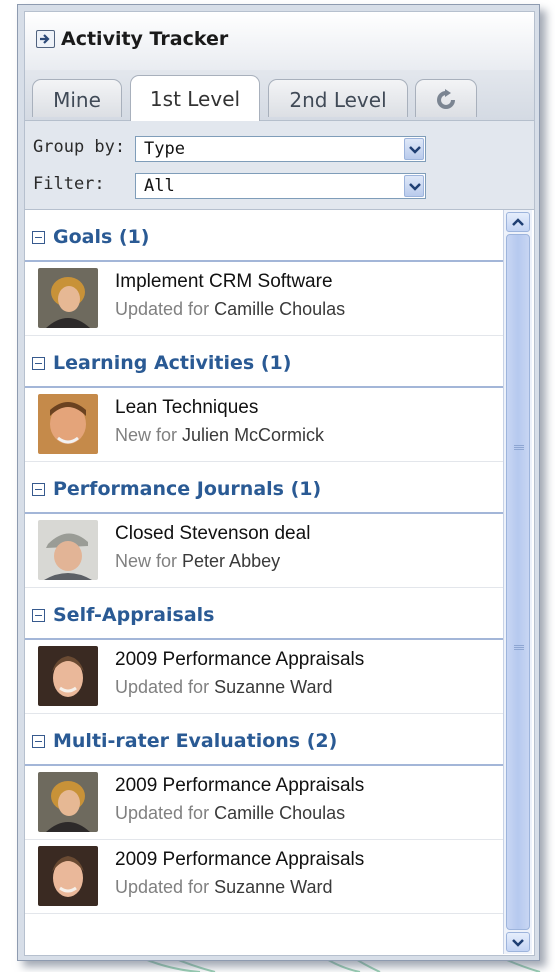 The image size is (555, 972). What do you see at coordinates (164, 149) in the screenshot?
I see `group-by-value: Type` at bounding box center [164, 149].